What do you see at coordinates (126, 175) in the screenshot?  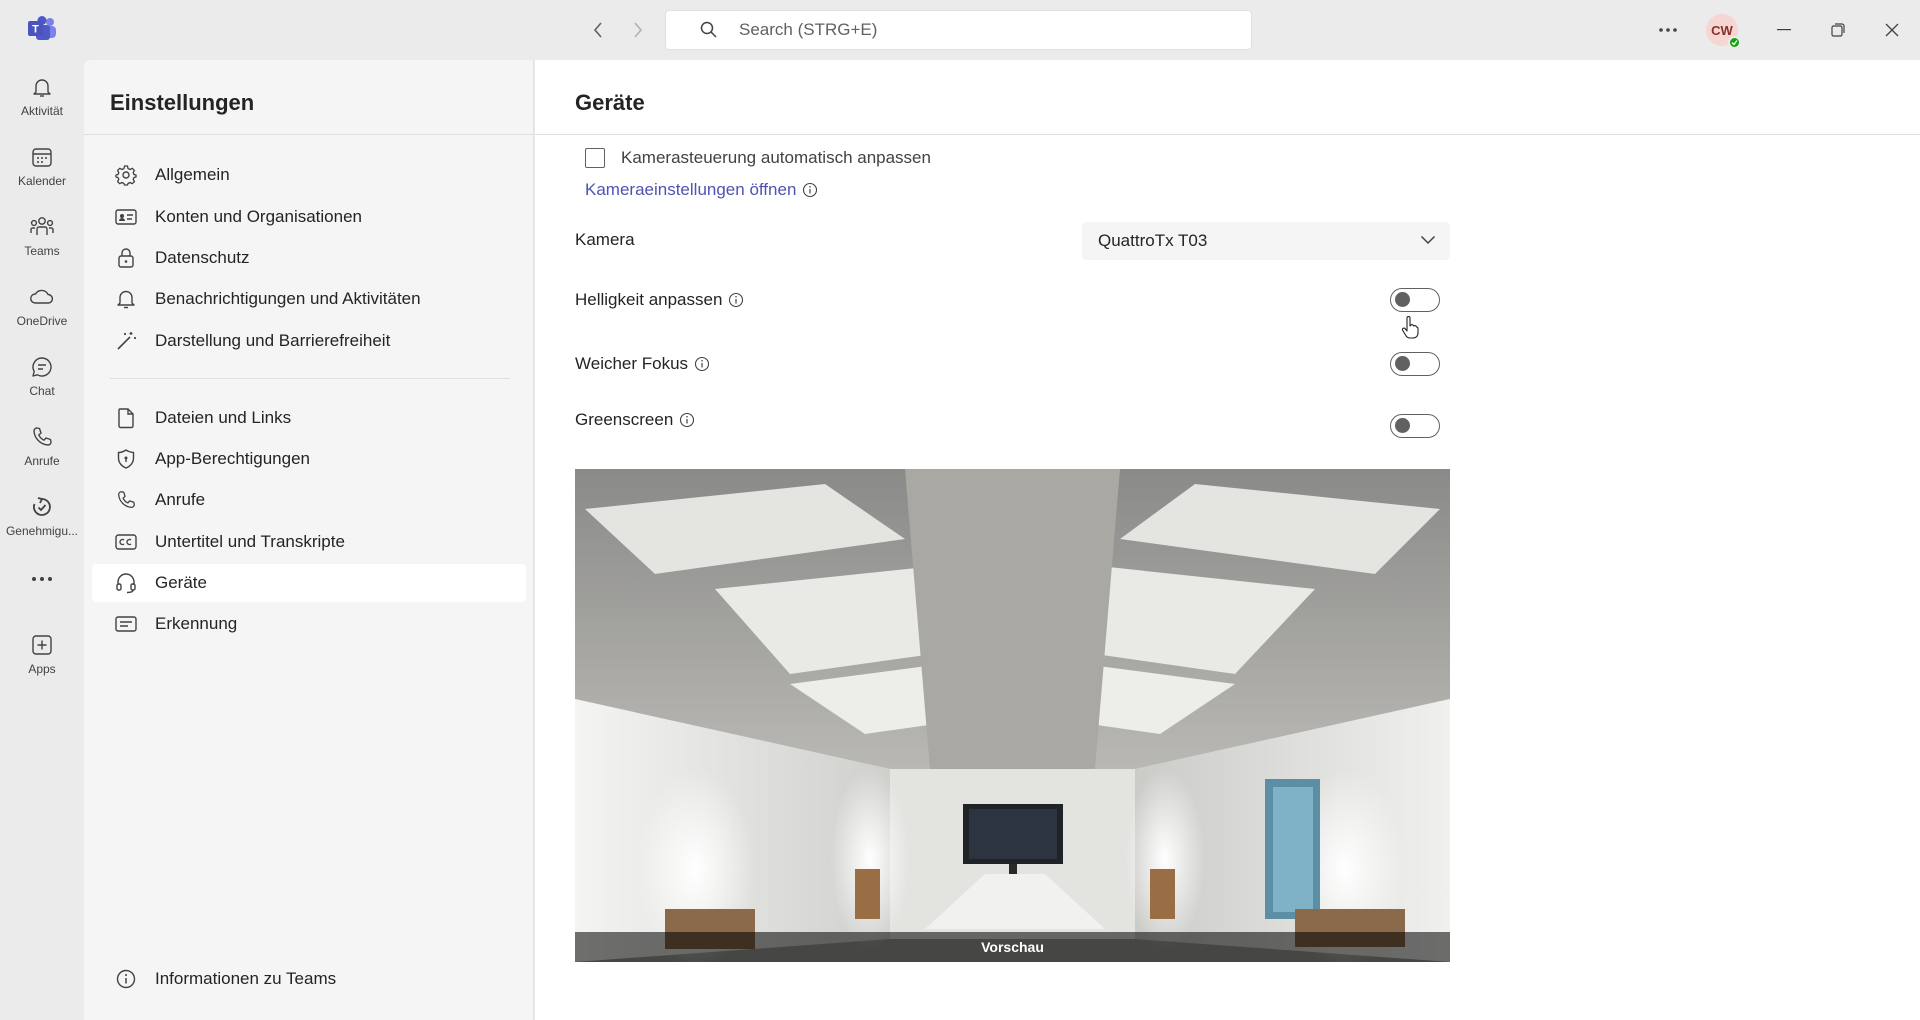 I see `gear-icon` at bounding box center [126, 175].